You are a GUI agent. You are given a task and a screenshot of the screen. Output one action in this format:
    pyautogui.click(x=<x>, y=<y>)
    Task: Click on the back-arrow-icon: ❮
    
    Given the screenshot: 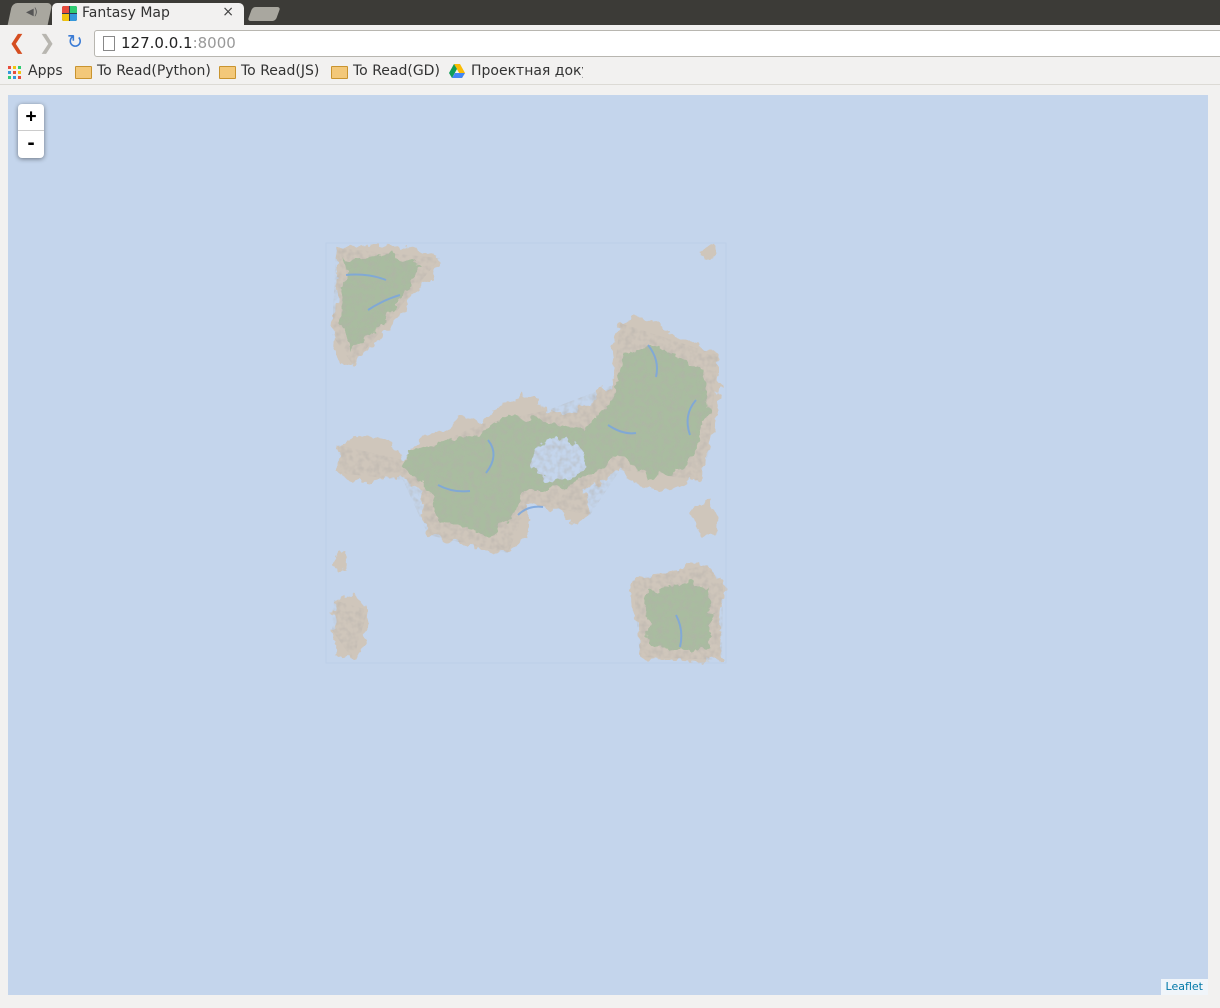 What is the action you would take?
    pyautogui.click(x=17, y=42)
    